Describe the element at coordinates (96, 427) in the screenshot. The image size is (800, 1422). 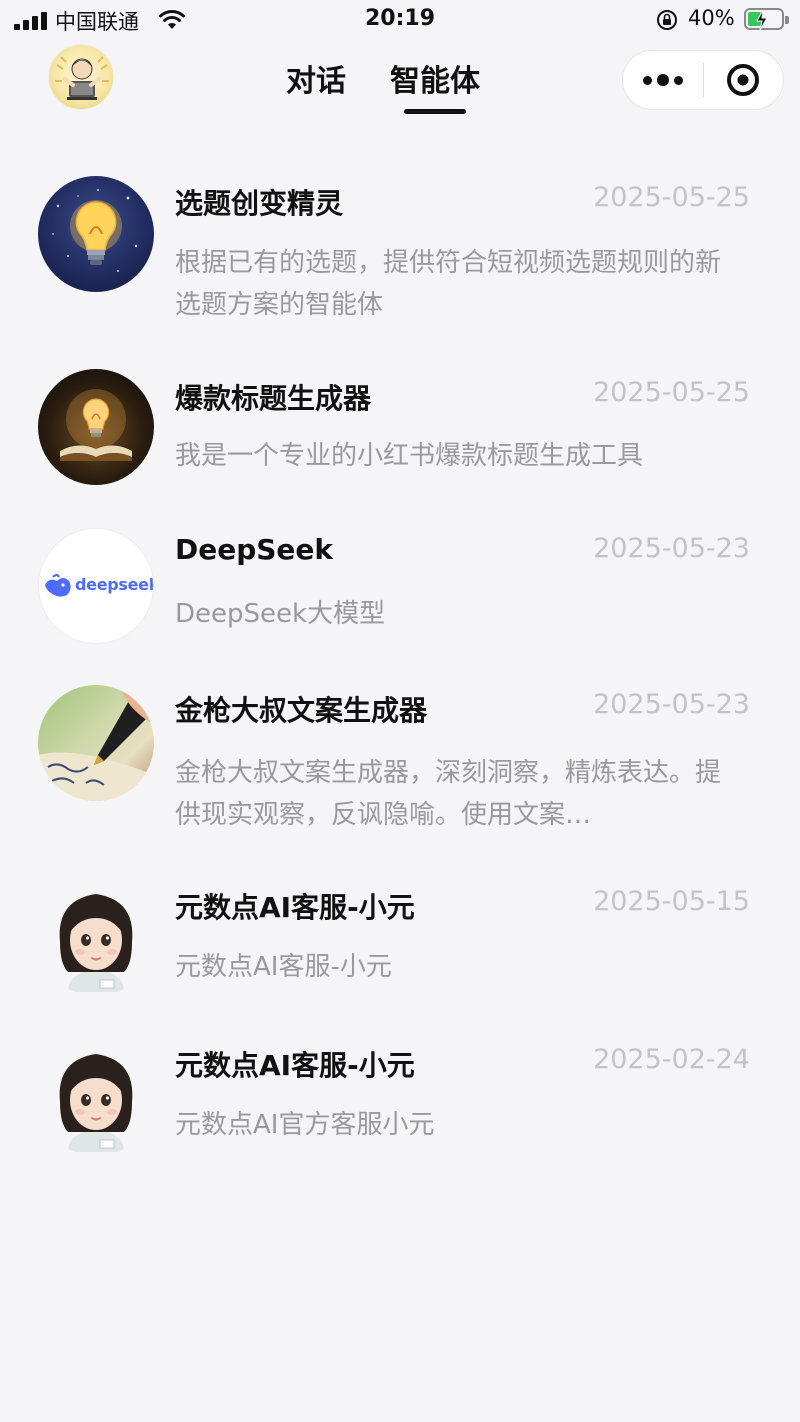
I see `lightbulb-book-avatar` at that location.